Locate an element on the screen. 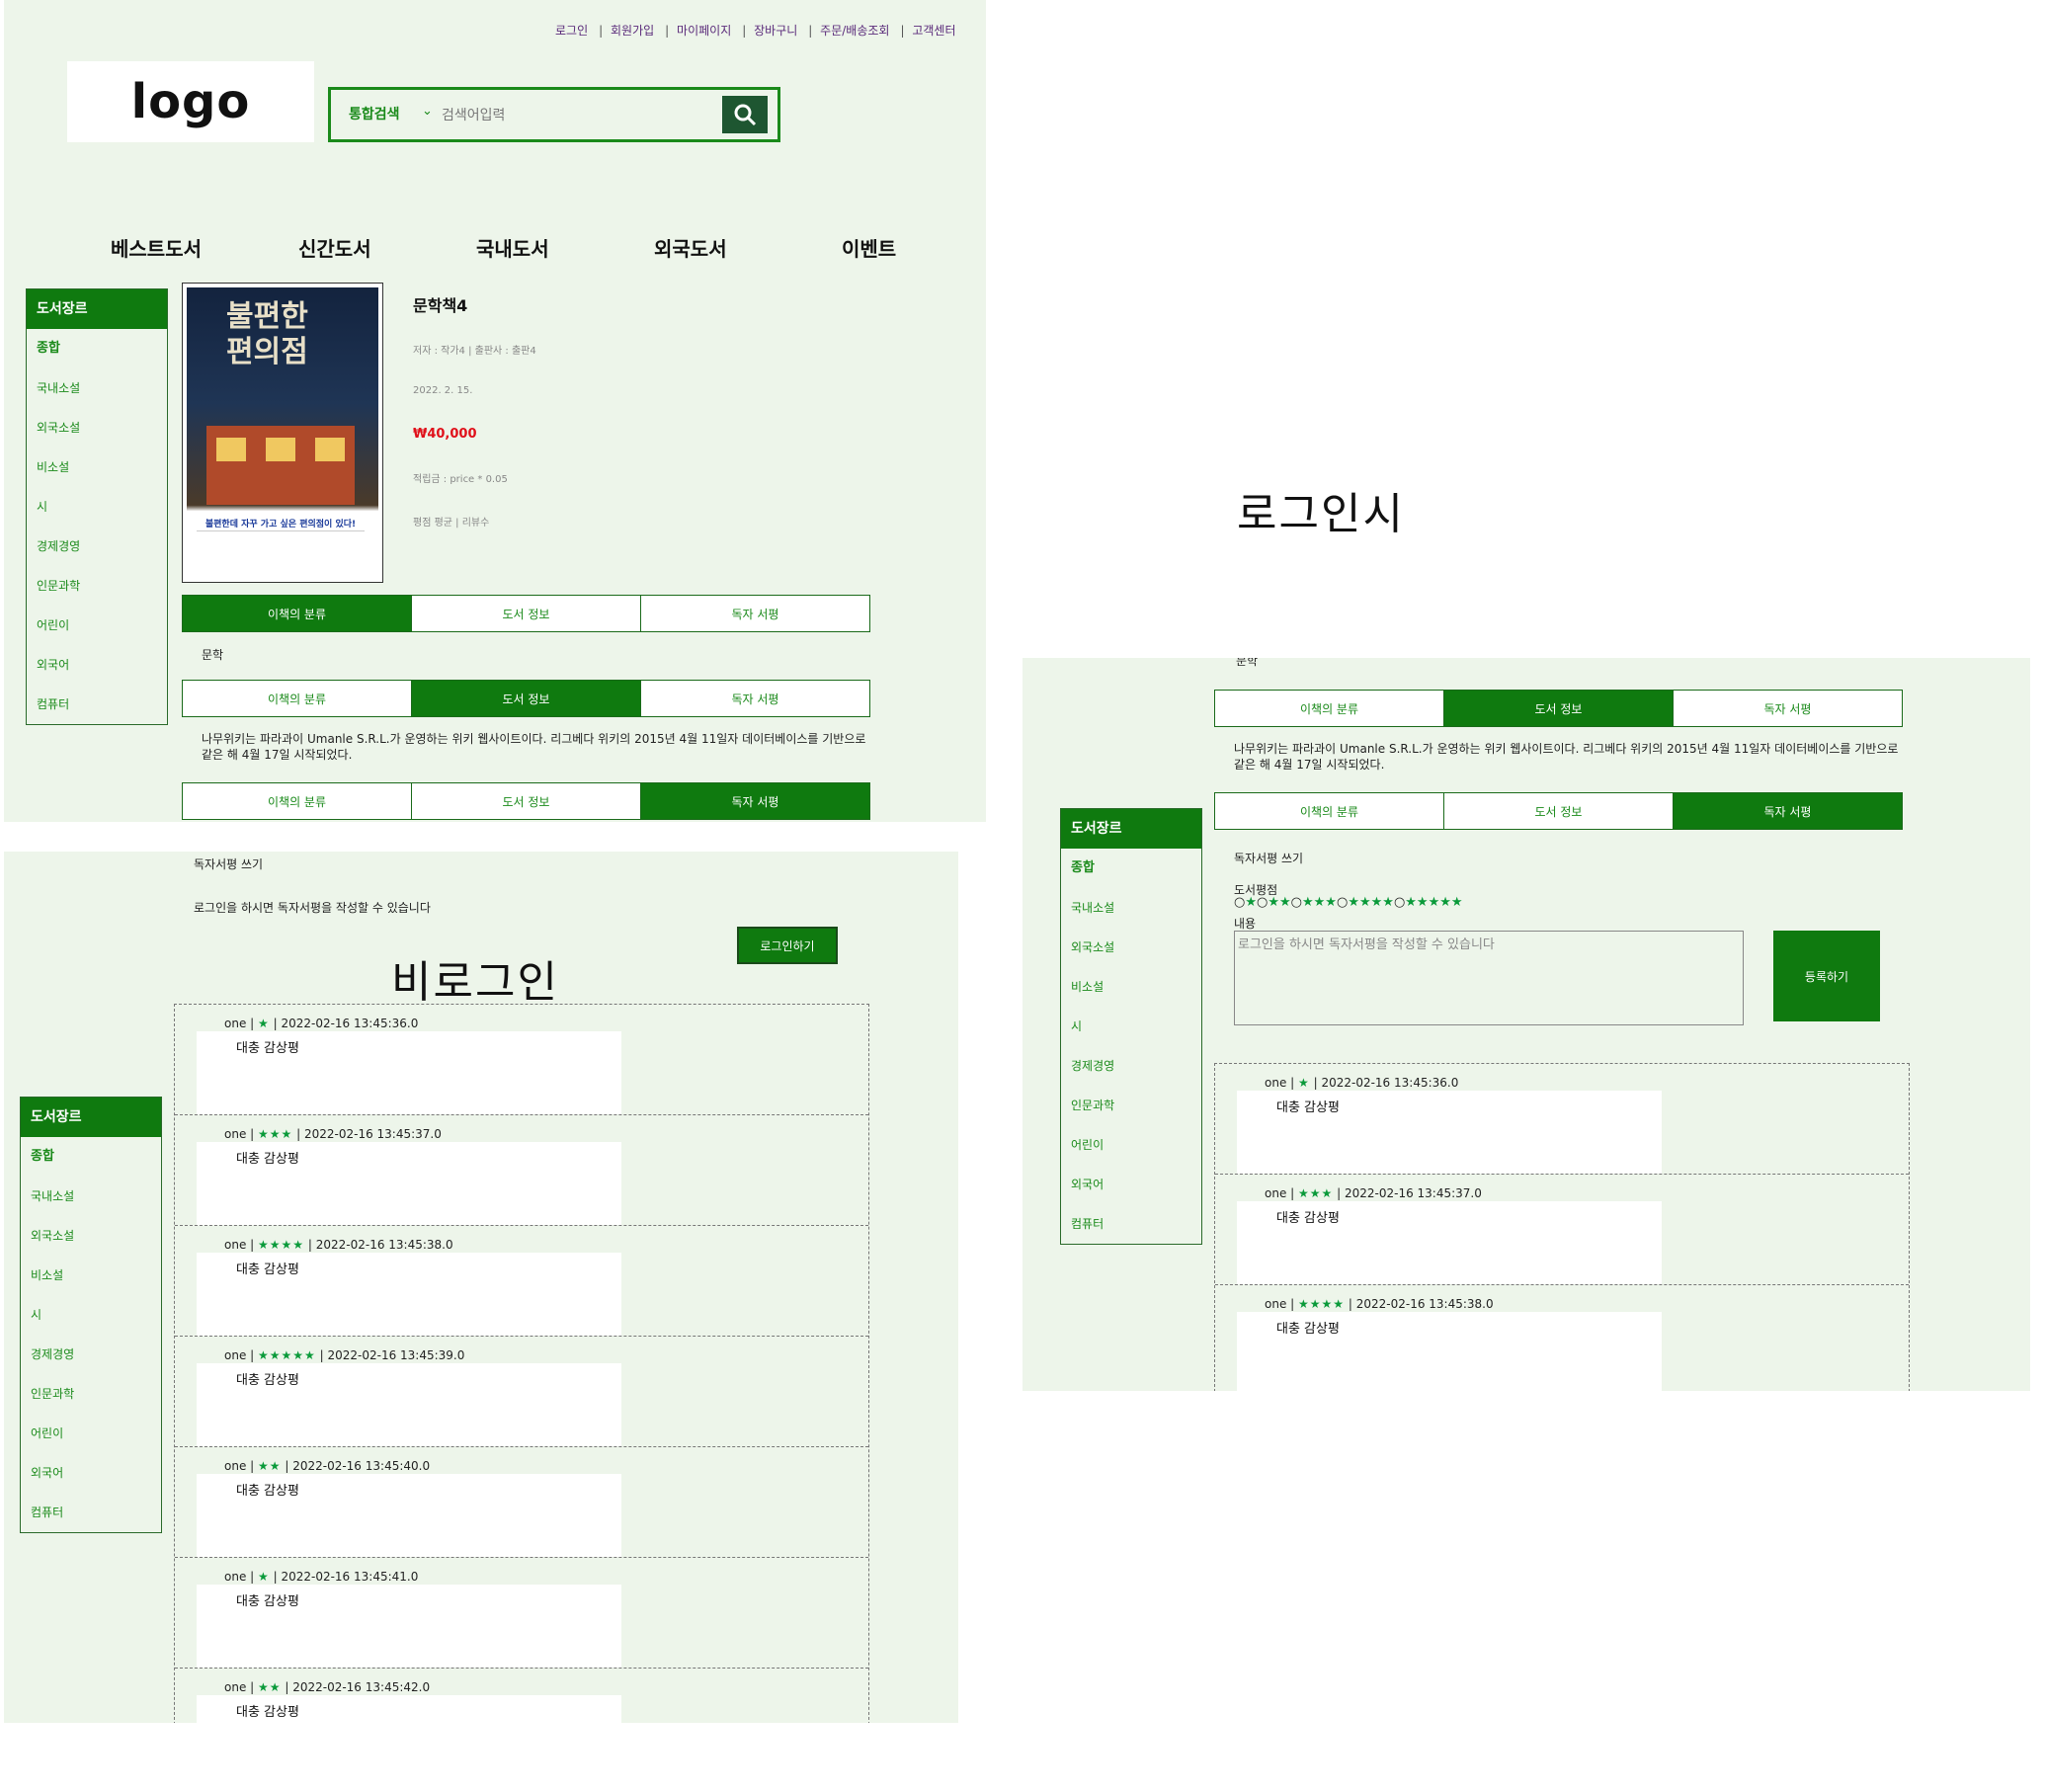 The width and height of the screenshot is (2045, 1792). book-date: 2022. 2. 15. is located at coordinates (443, 390).